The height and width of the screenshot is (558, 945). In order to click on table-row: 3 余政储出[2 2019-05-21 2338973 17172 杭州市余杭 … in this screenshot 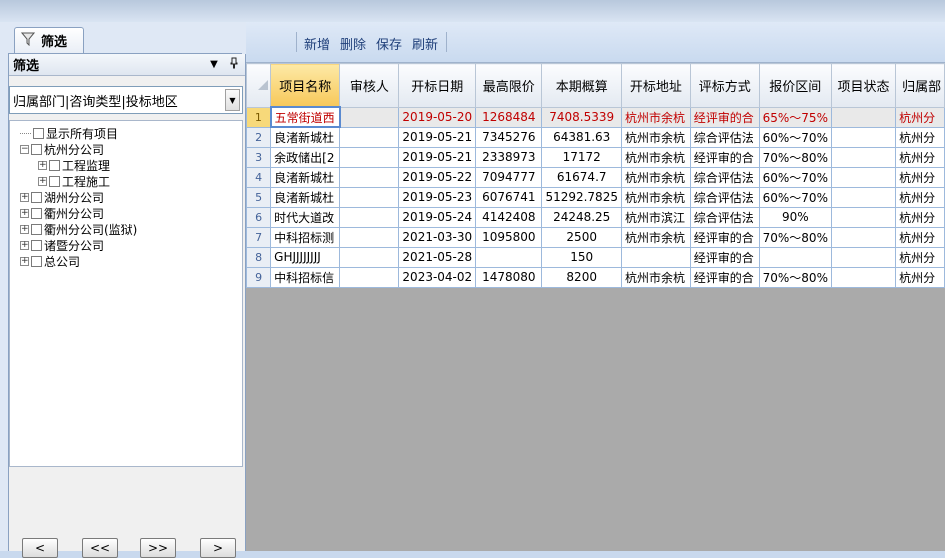, I will do `click(595, 157)`.